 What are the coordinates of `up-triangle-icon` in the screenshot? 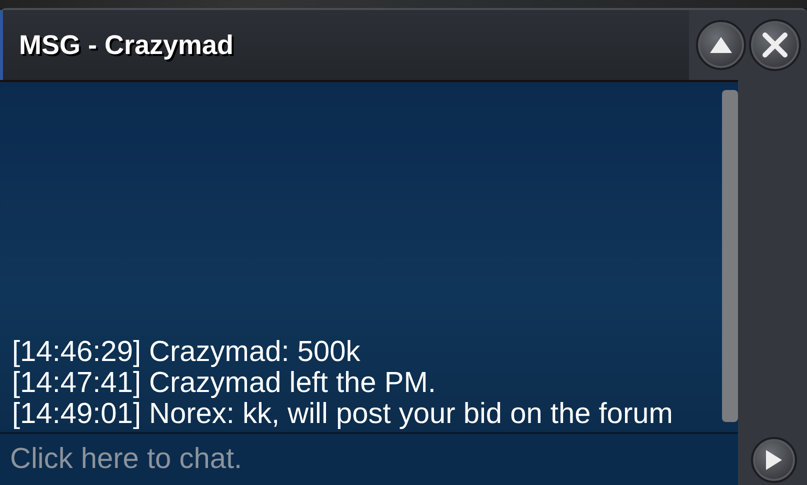 It's located at (721, 45).